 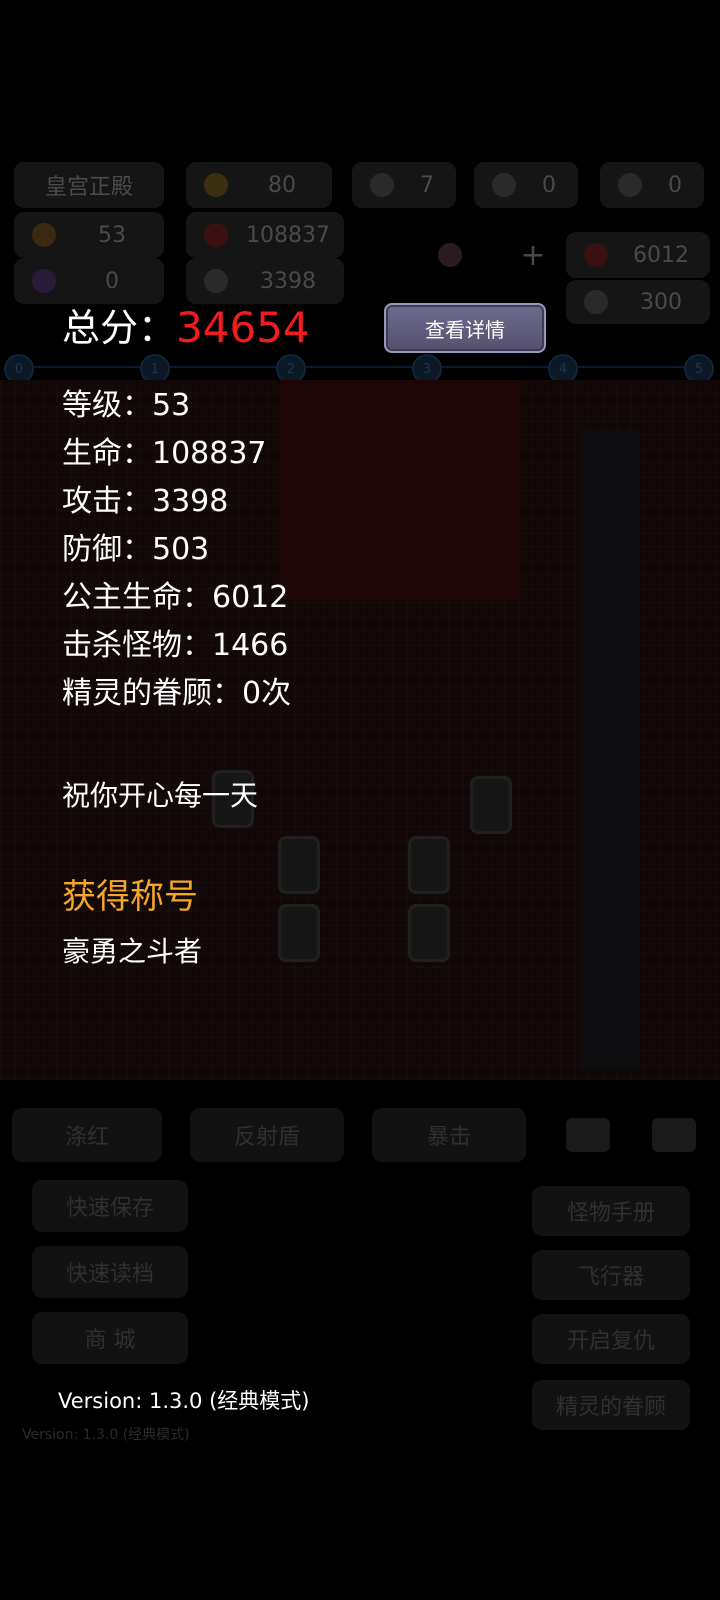 I want to click on total-score: 总分： 34654, so click(x=186, y=328).